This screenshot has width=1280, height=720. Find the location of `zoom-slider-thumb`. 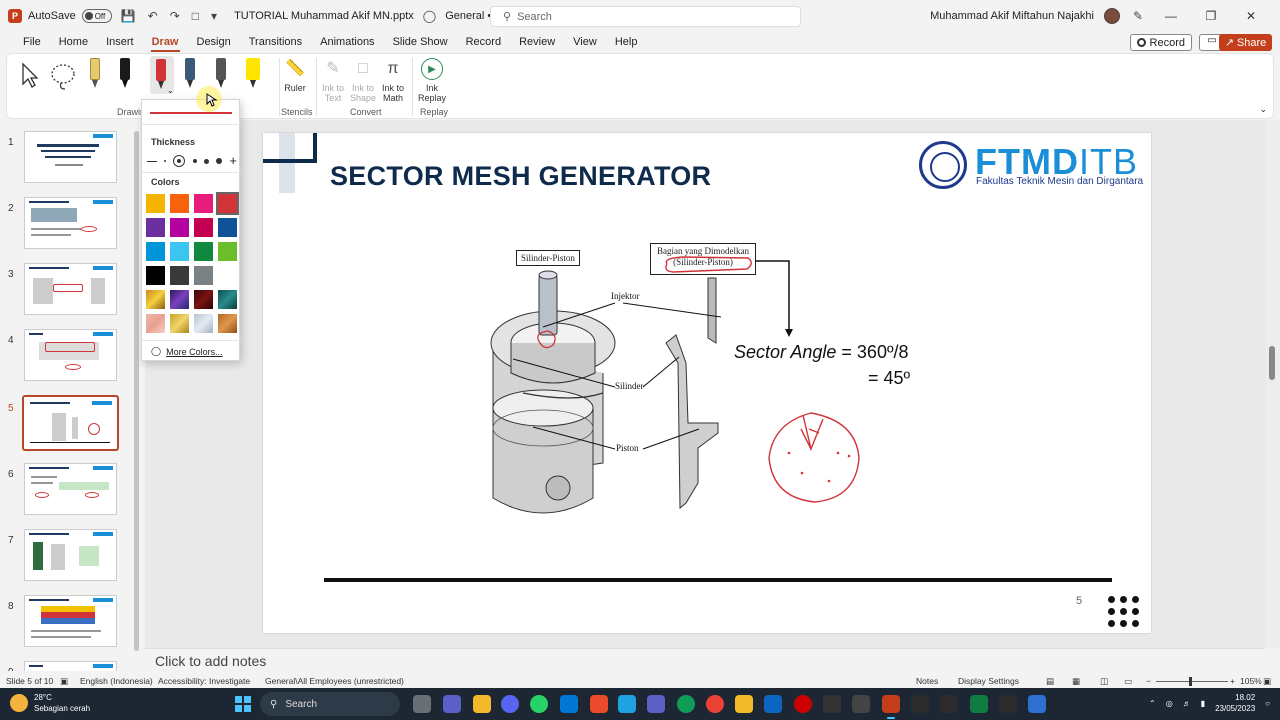

zoom-slider-thumb is located at coordinates (1190, 681).